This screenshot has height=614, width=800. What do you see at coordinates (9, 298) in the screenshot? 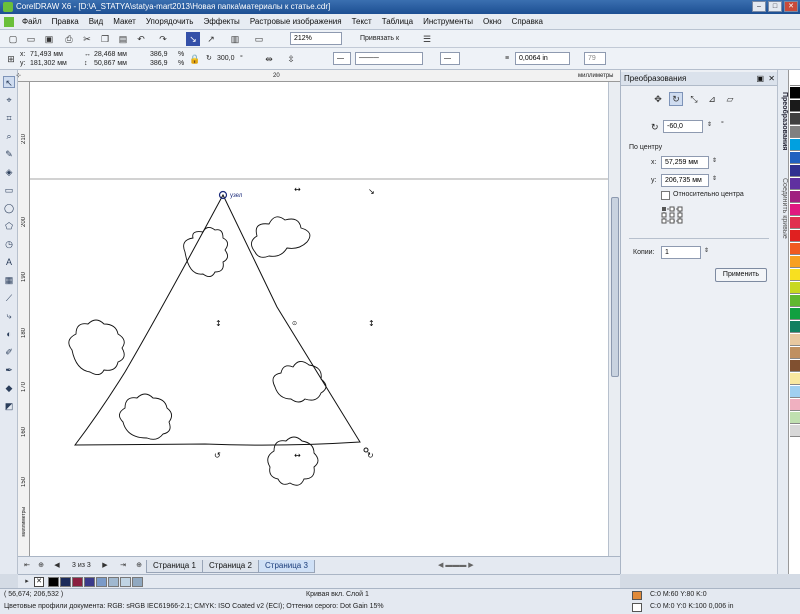
I see `dimension-tool-icon: ⟋` at bounding box center [9, 298].